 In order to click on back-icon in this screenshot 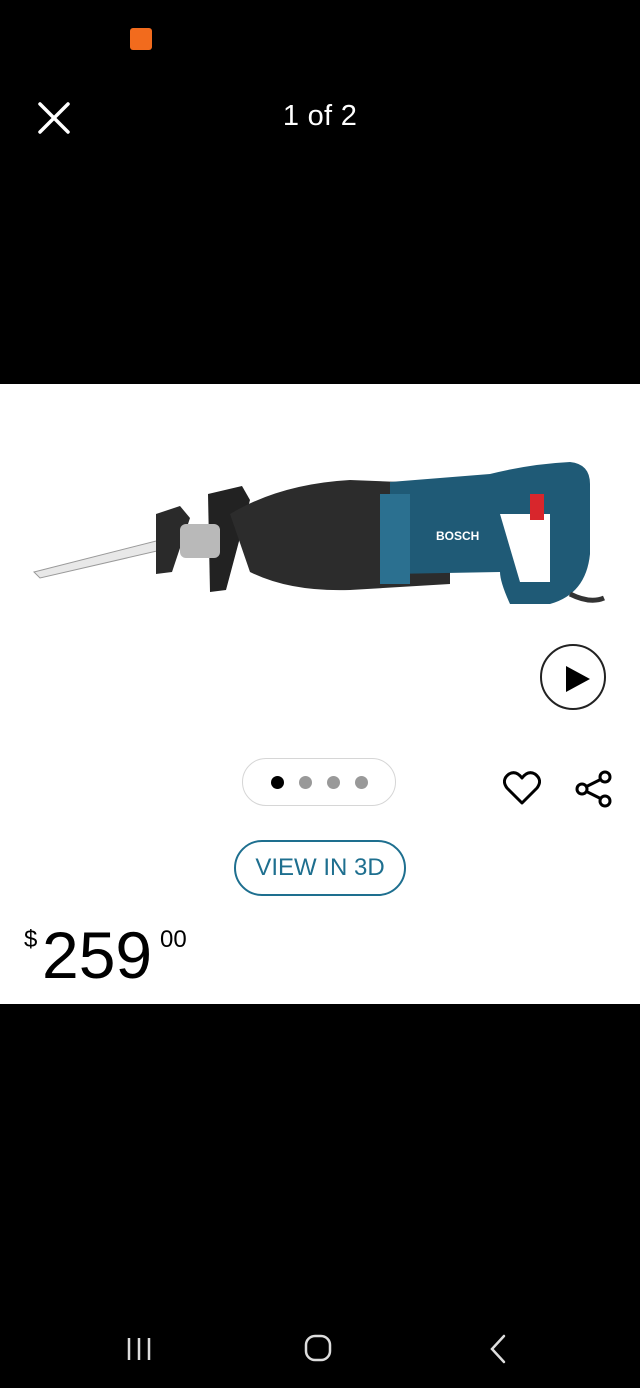, I will do `click(498, 1349)`.